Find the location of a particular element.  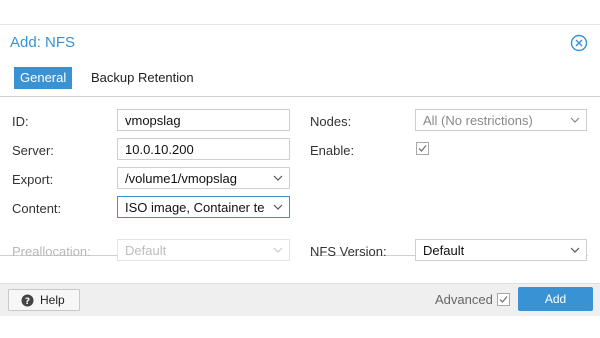

nodes-value: All (No restrictions) is located at coordinates (478, 120).